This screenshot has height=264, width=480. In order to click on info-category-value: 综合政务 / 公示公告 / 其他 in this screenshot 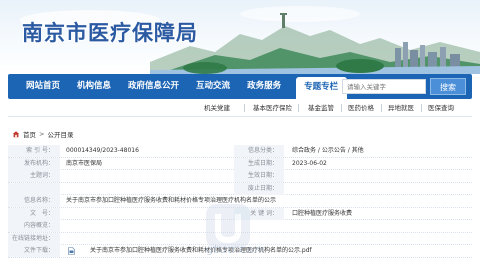, I will do `click(328, 150)`.